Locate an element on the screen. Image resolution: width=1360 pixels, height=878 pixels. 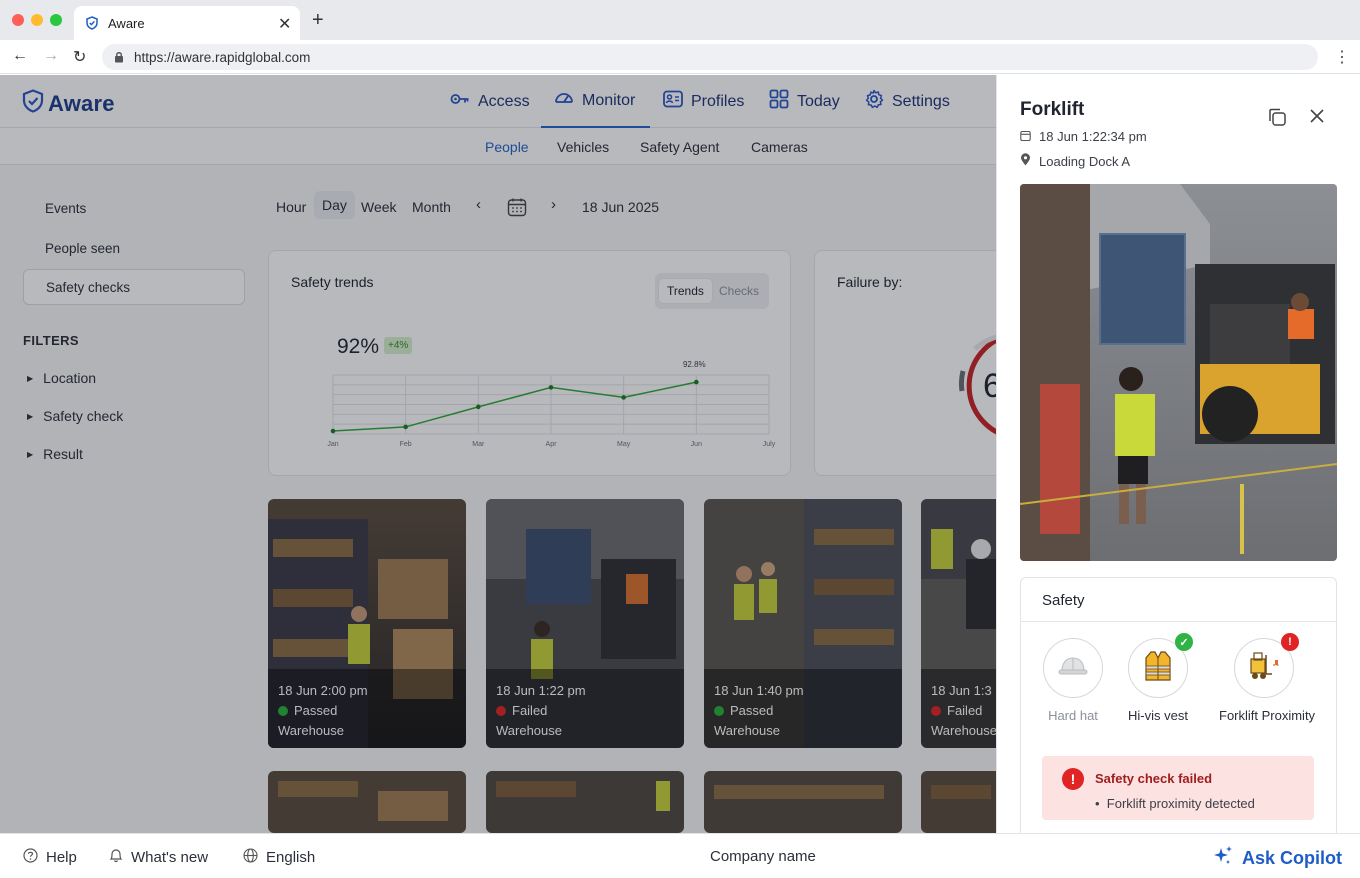
whats-new-label: What's new is located at coordinates (170, 857).